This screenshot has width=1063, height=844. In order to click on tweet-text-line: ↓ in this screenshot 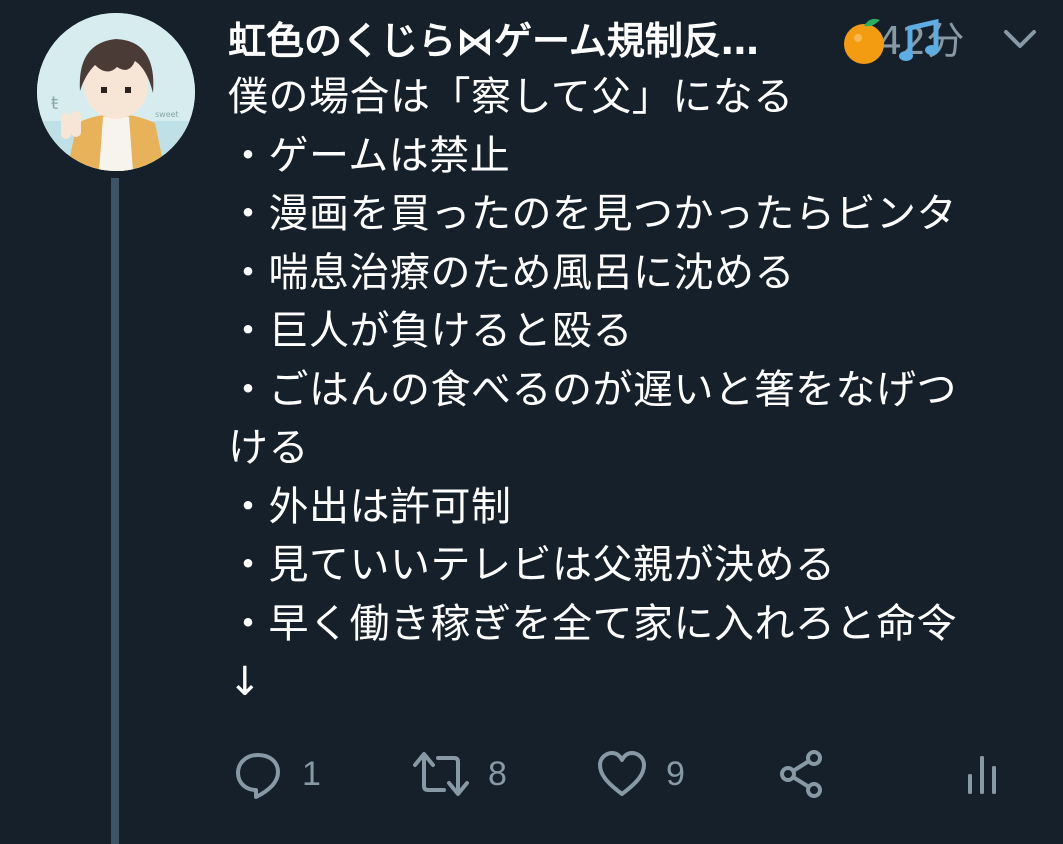, I will do `click(245, 682)`.